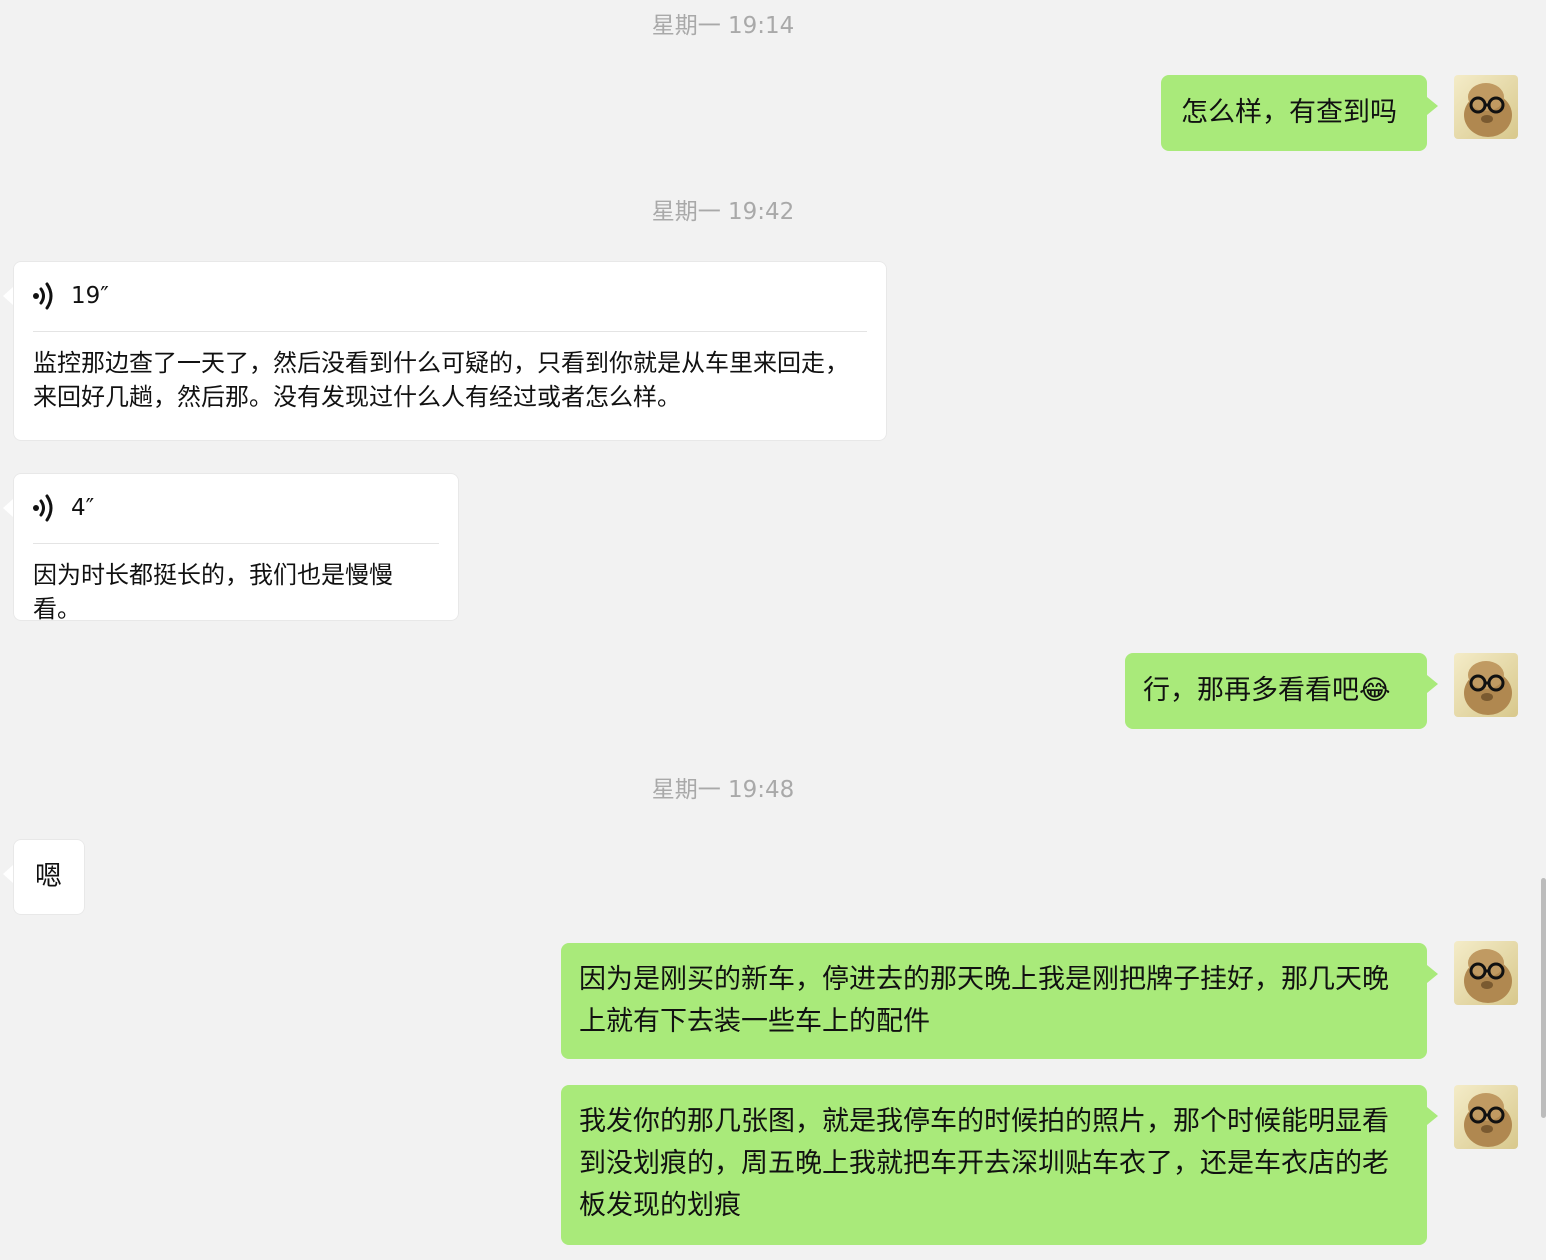 Image resolution: width=1546 pixels, height=1260 pixels. What do you see at coordinates (90, 296) in the screenshot?
I see `voice-duration: 19″` at bounding box center [90, 296].